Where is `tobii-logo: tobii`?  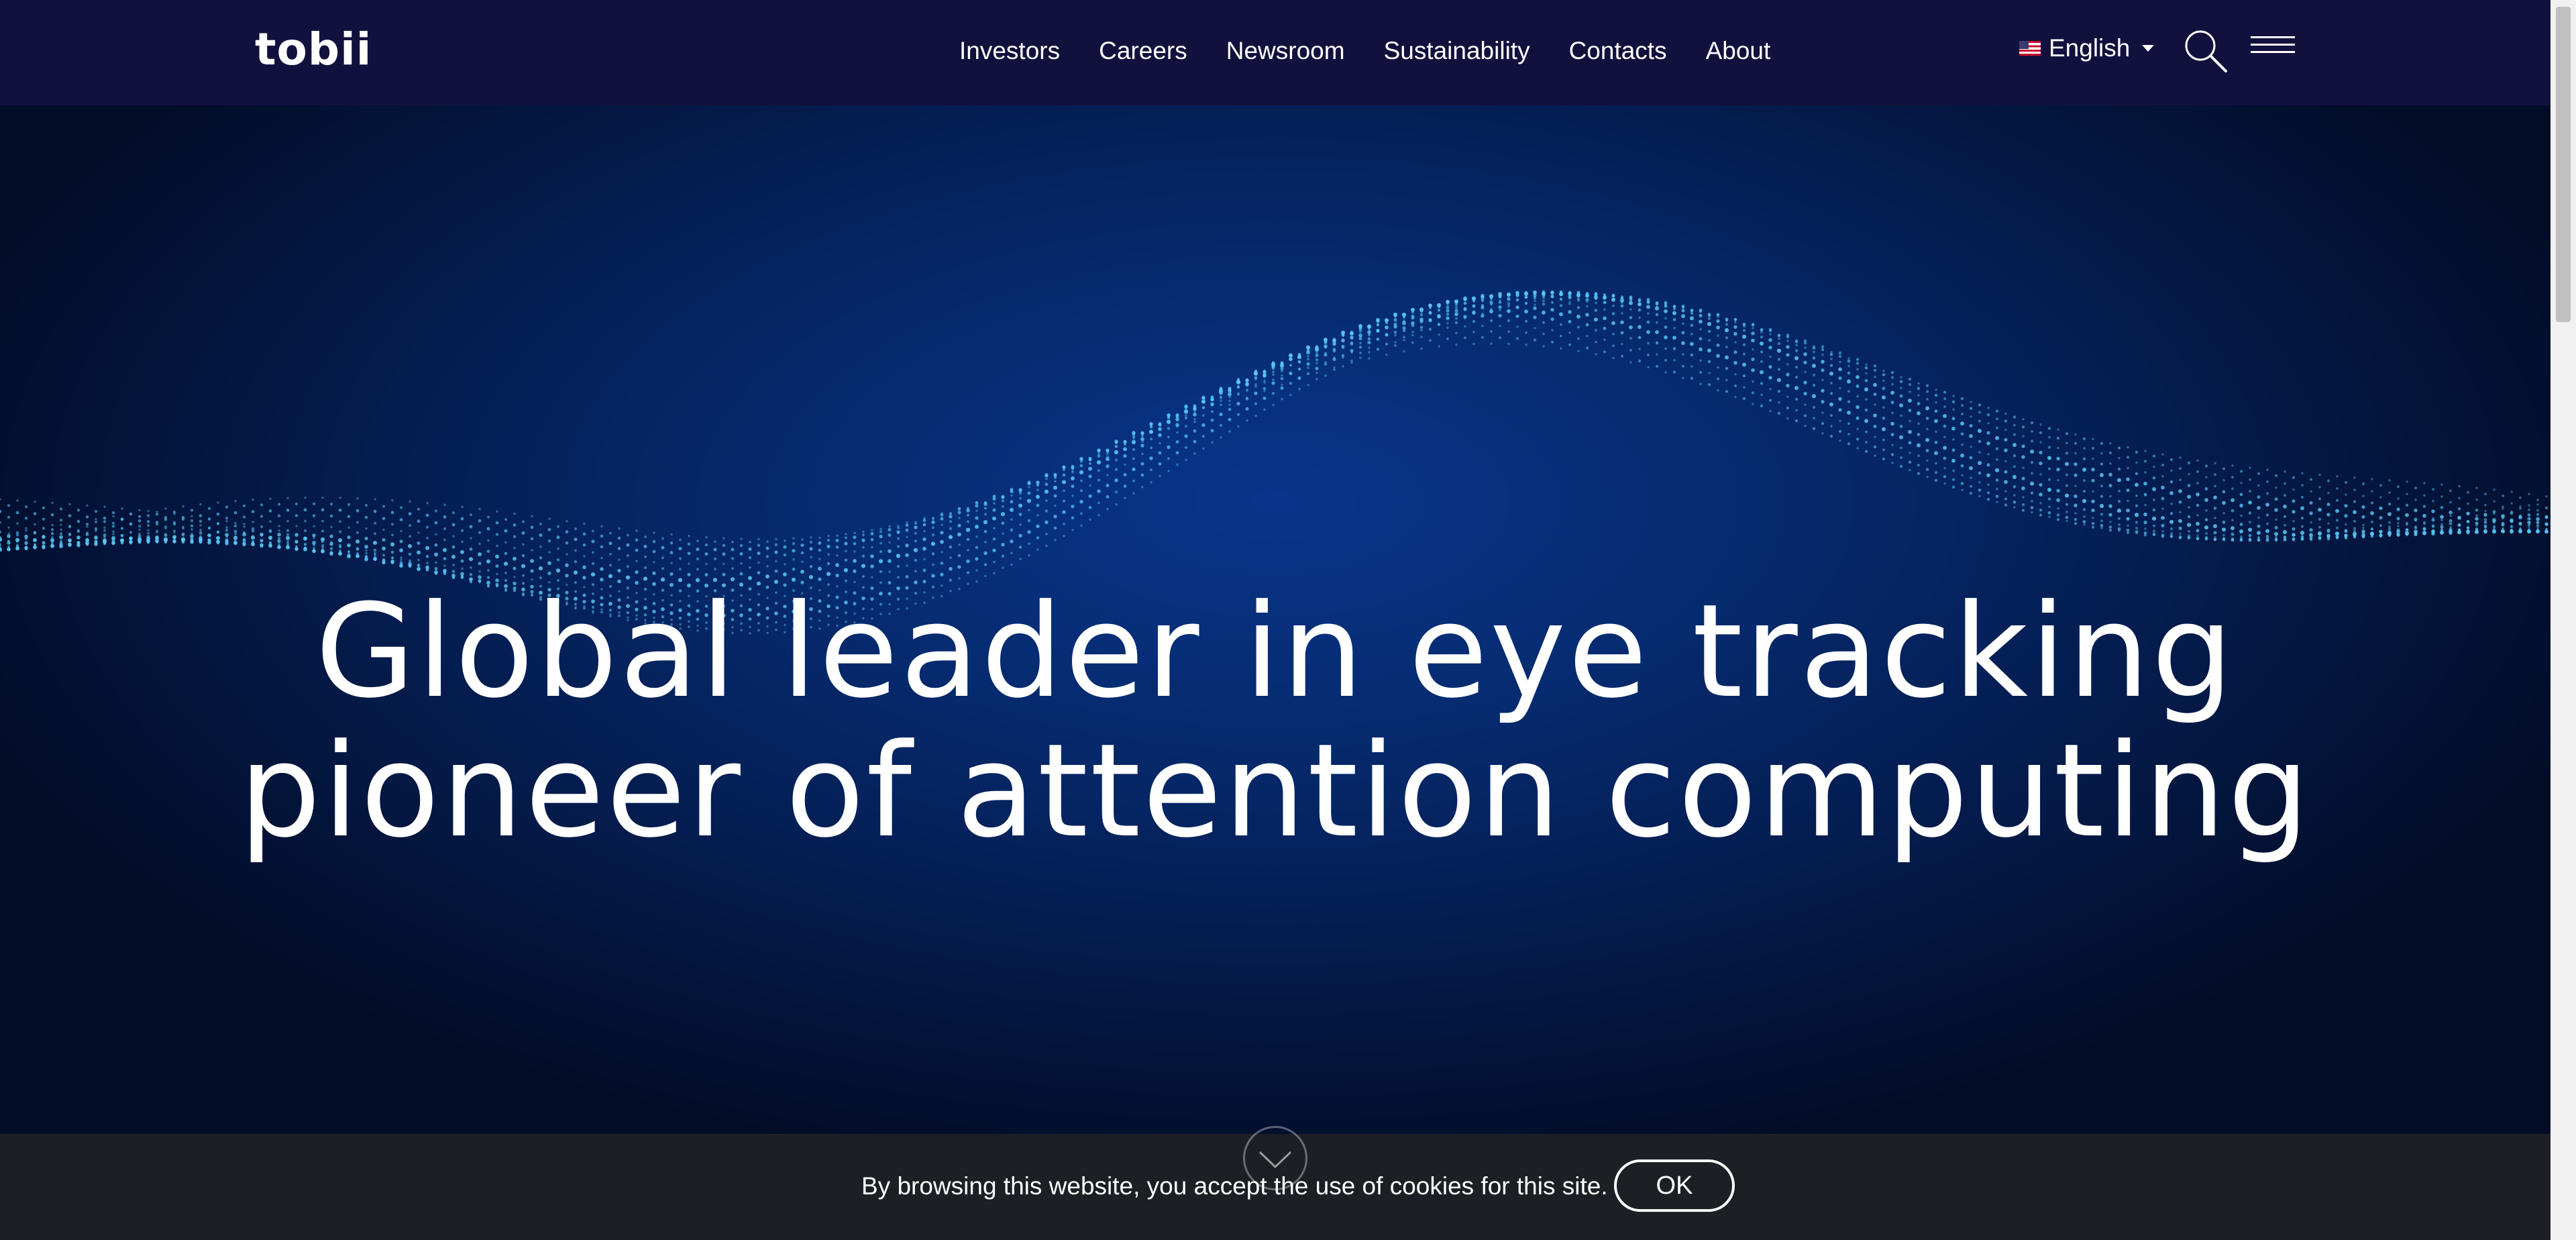
tobii-logo: tobii is located at coordinates (313, 49).